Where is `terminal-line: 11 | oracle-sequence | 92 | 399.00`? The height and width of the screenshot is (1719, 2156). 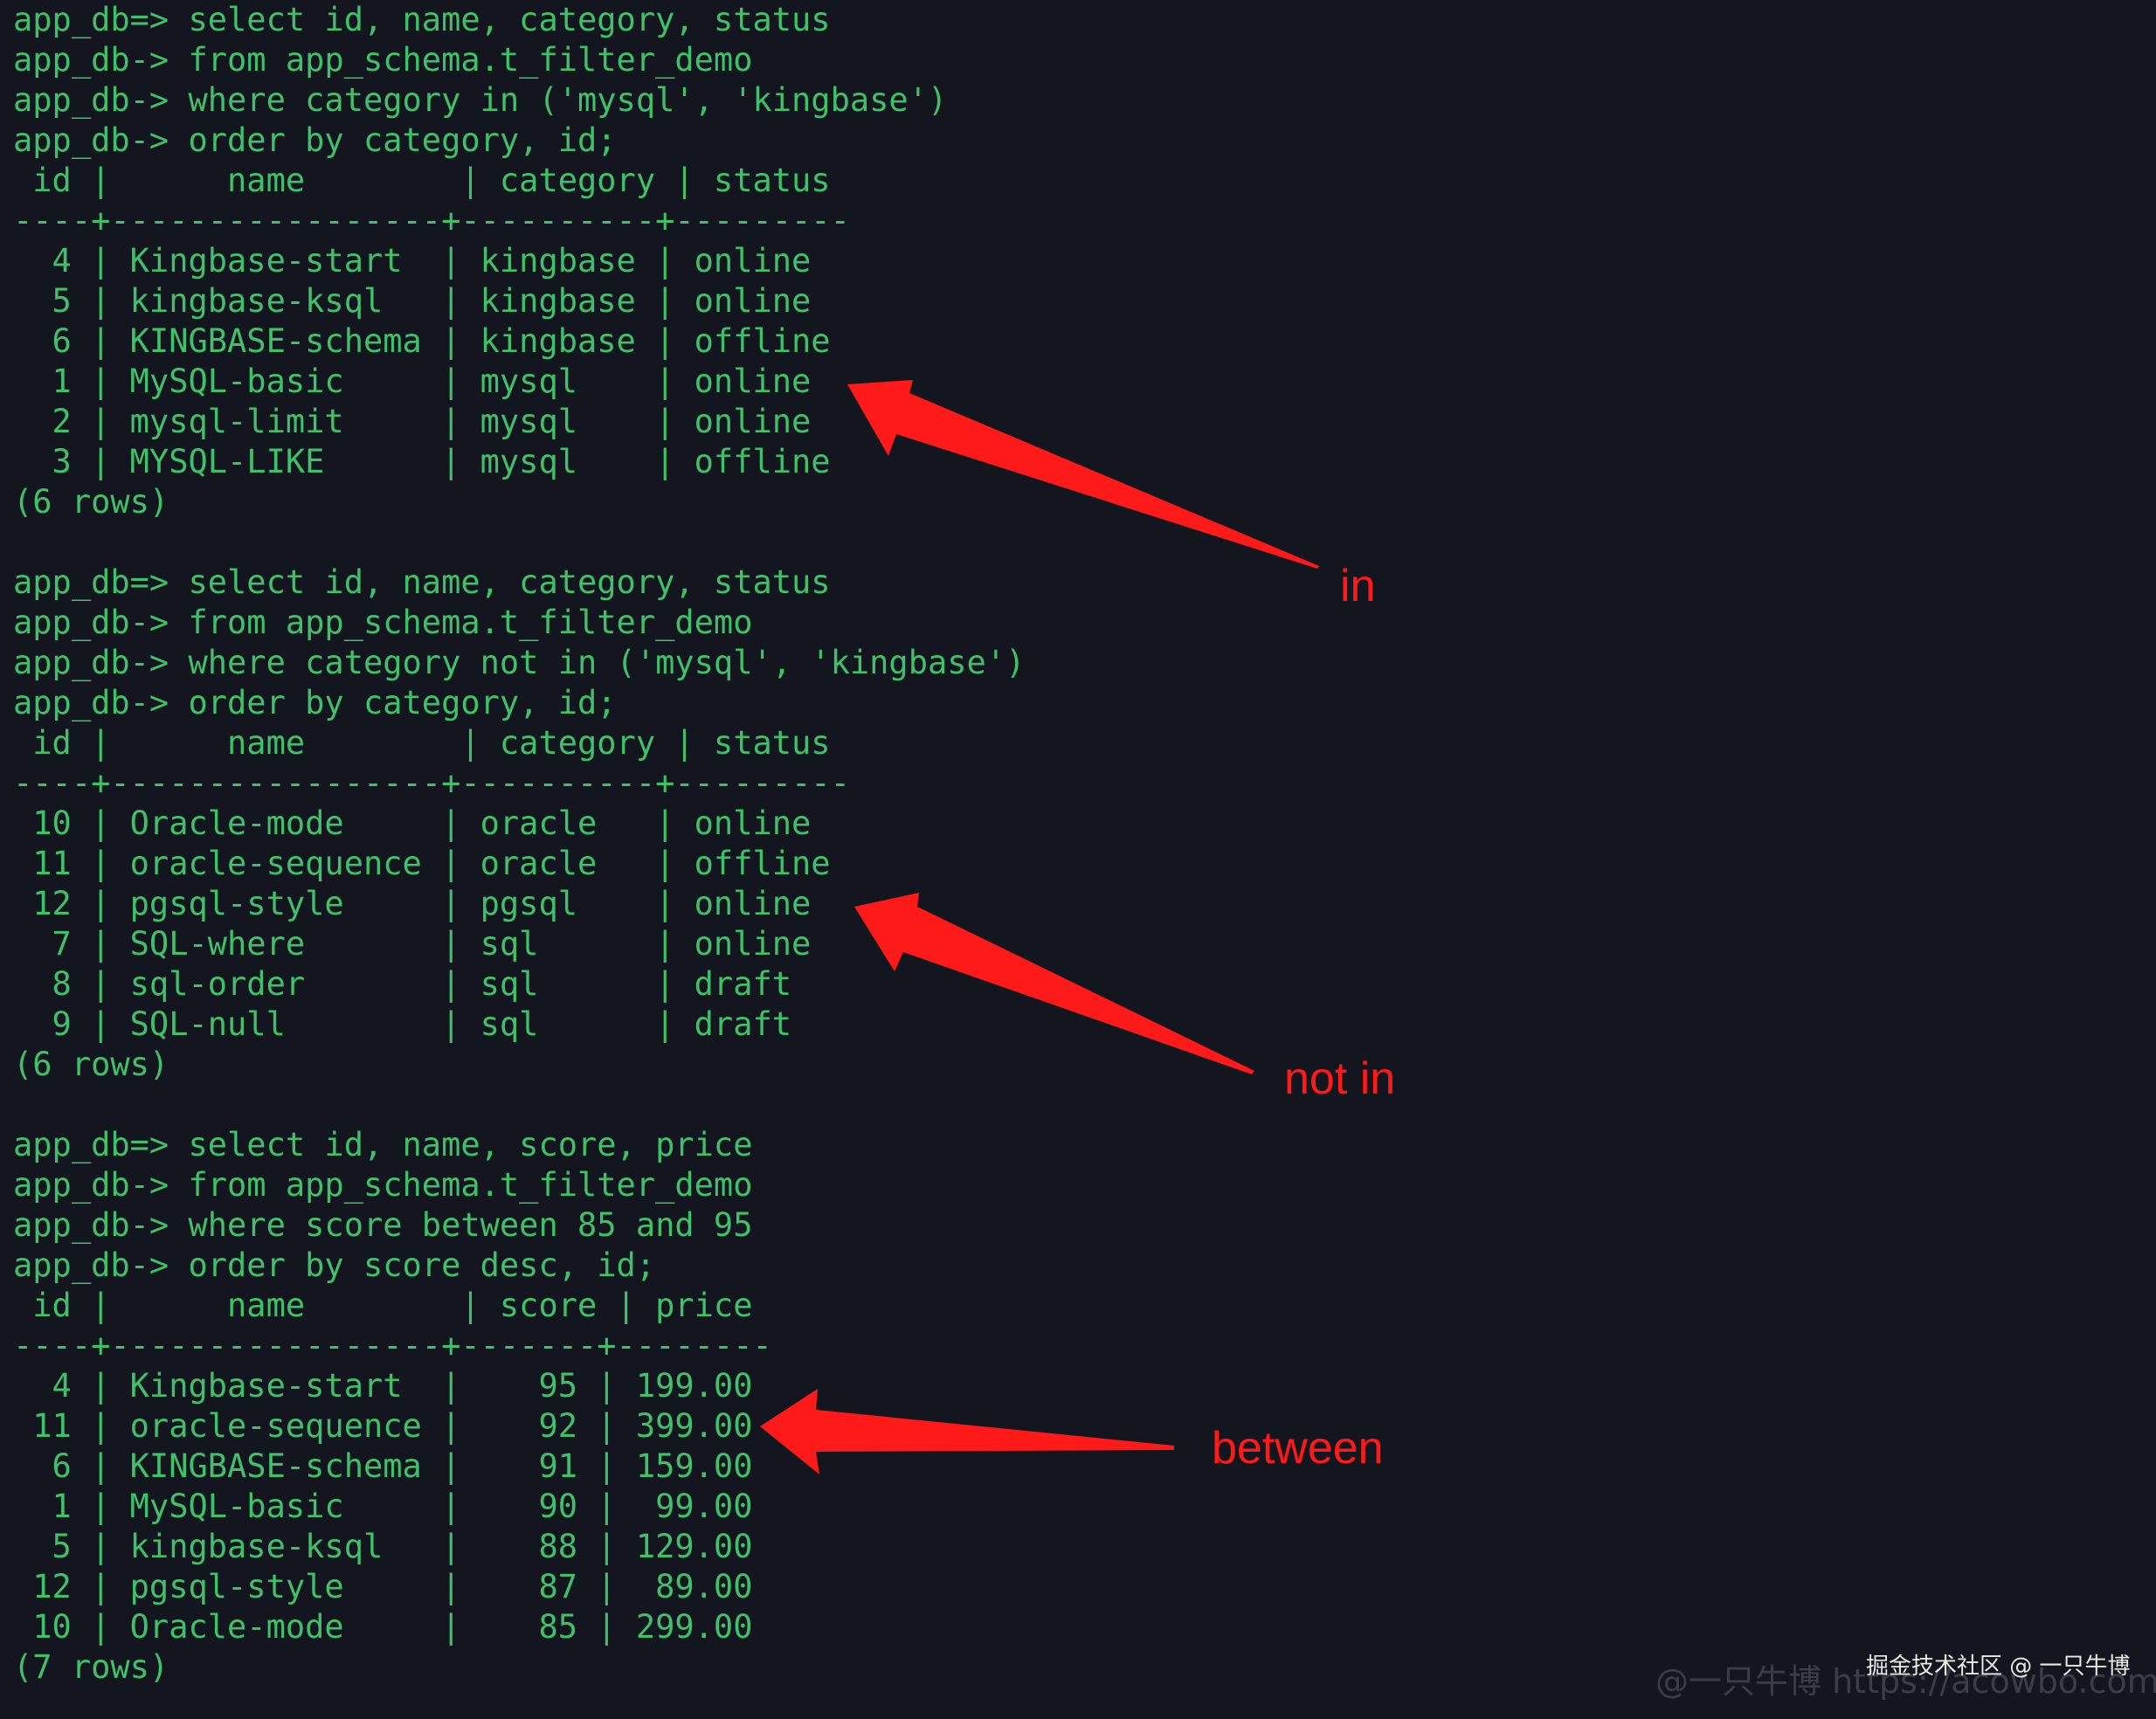 terminal-line: 11 | oracle-sequence | 92 | 399.00 is located at coordinates (383, 1426).